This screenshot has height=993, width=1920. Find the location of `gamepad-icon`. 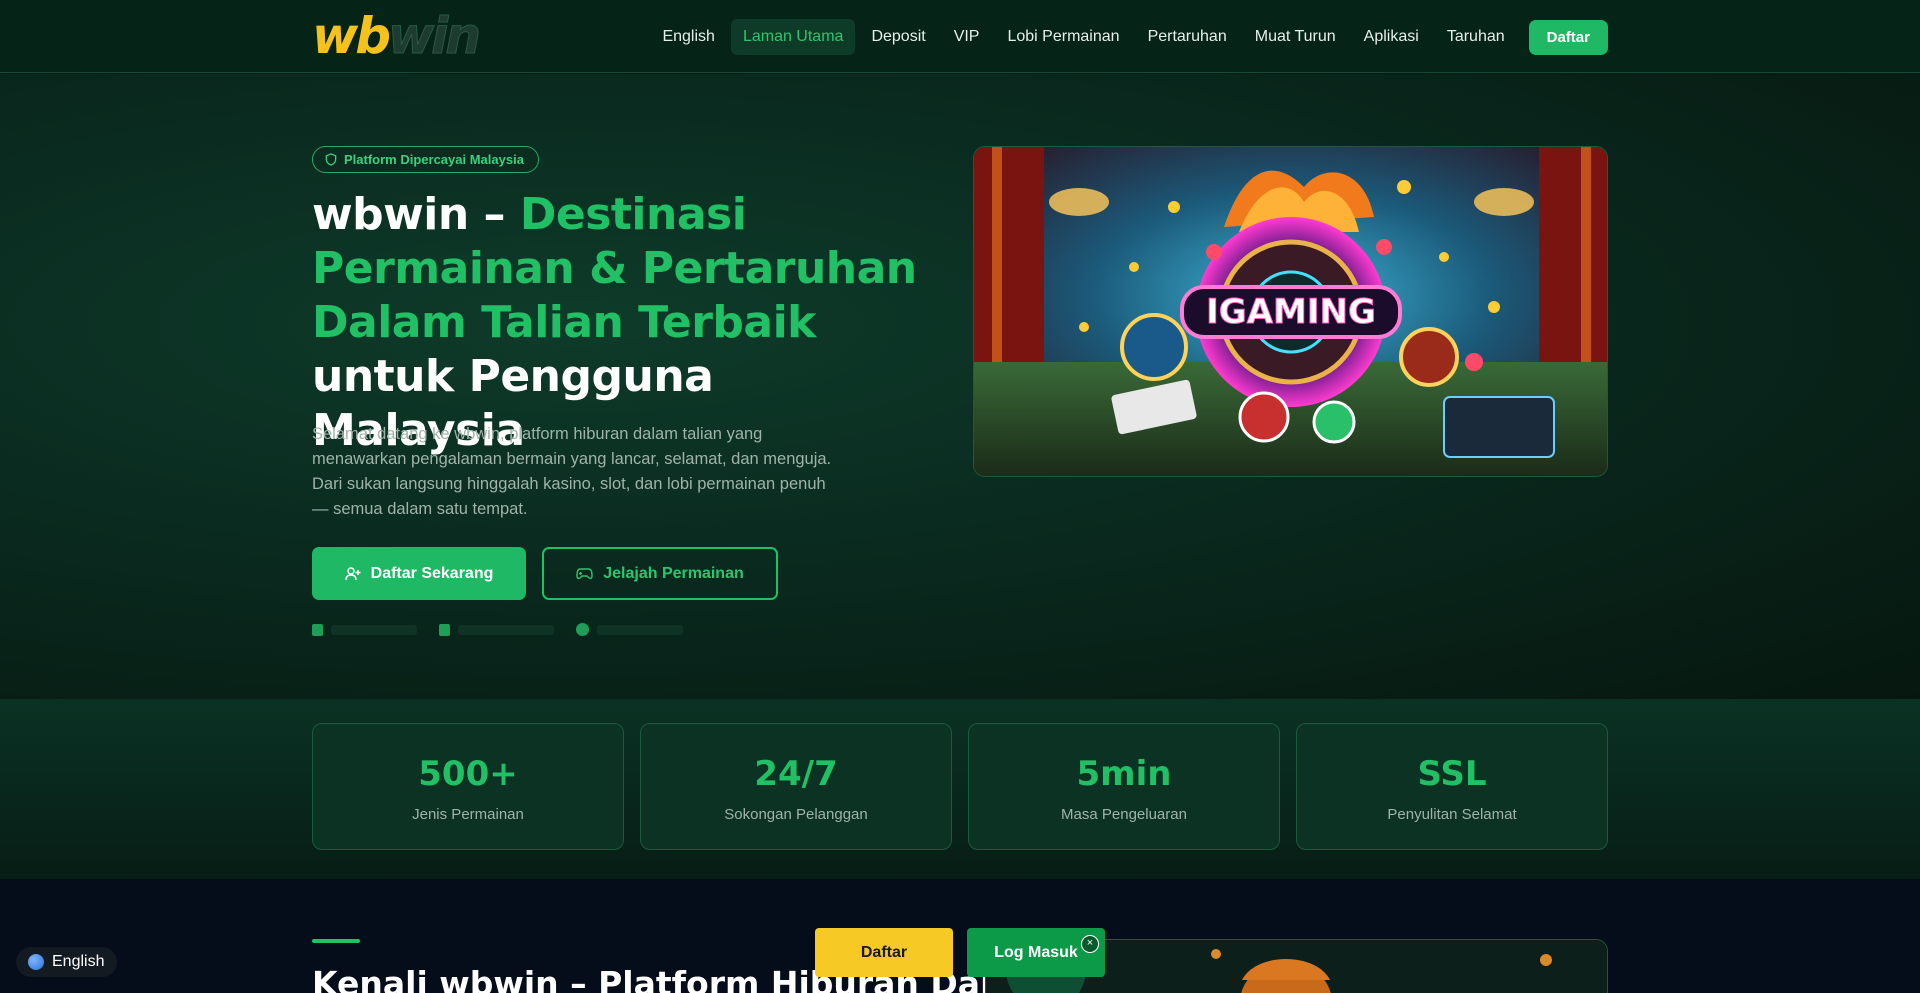

gamepad-icon is located at coordinates (584, 573).